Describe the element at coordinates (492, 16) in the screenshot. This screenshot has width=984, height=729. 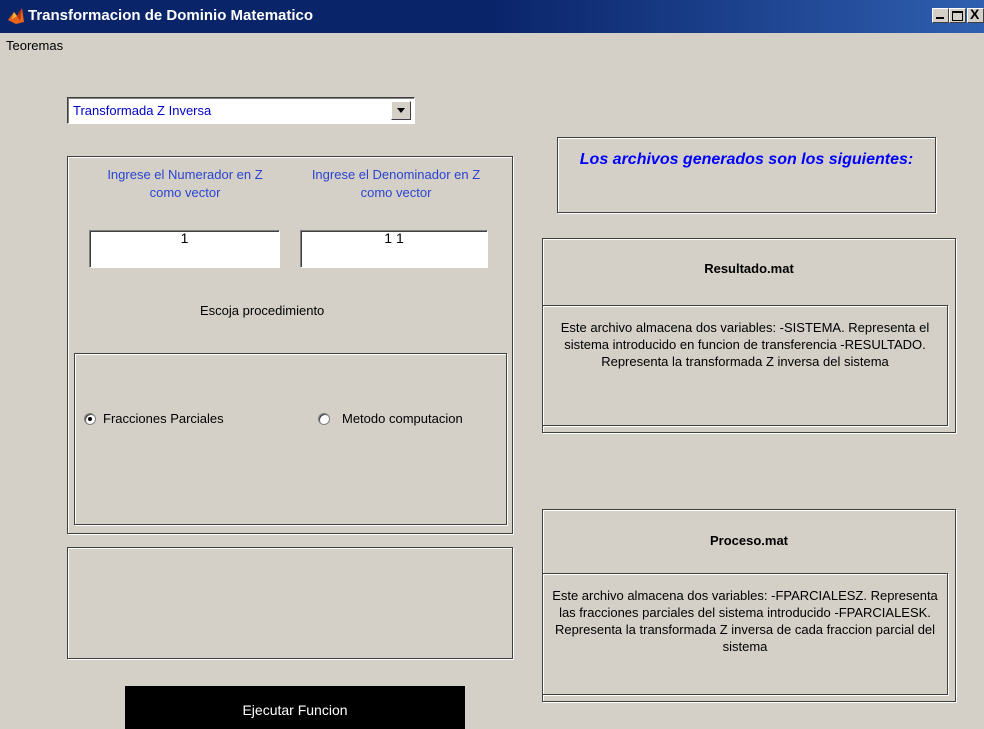
I see `title-bar: Transformacion de Dominio Matematico X` at that location.